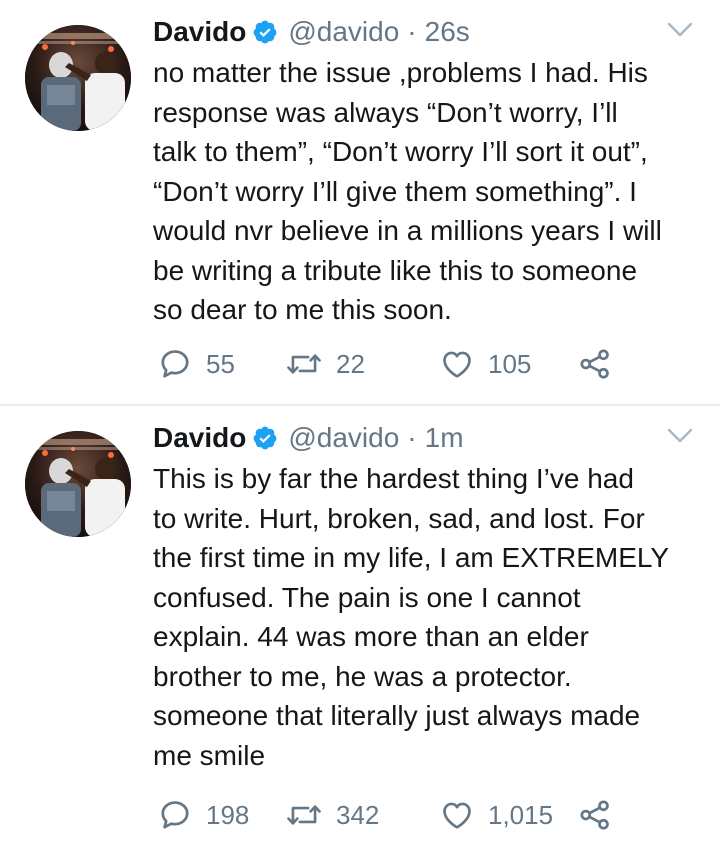 The height and width of the screenshot is (845, 720). What do you see at coordinates (220, 363) in the screenshot?
I see `reply-count: 55` at bounding box center [220, 363].